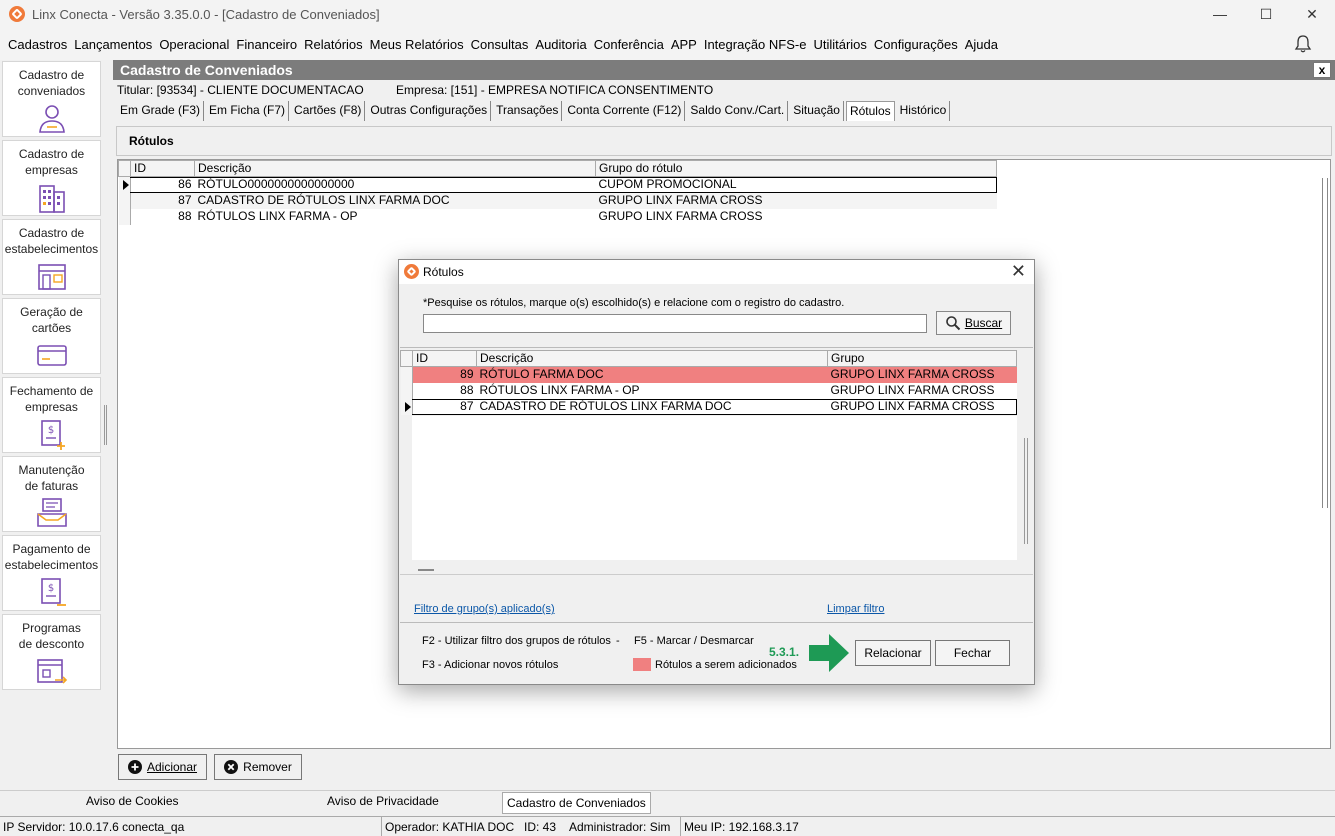  I want to click on sidebar-item-pagamento-estabelecimentos: Pagamento de estabelecimentos $, so click(51, 573).